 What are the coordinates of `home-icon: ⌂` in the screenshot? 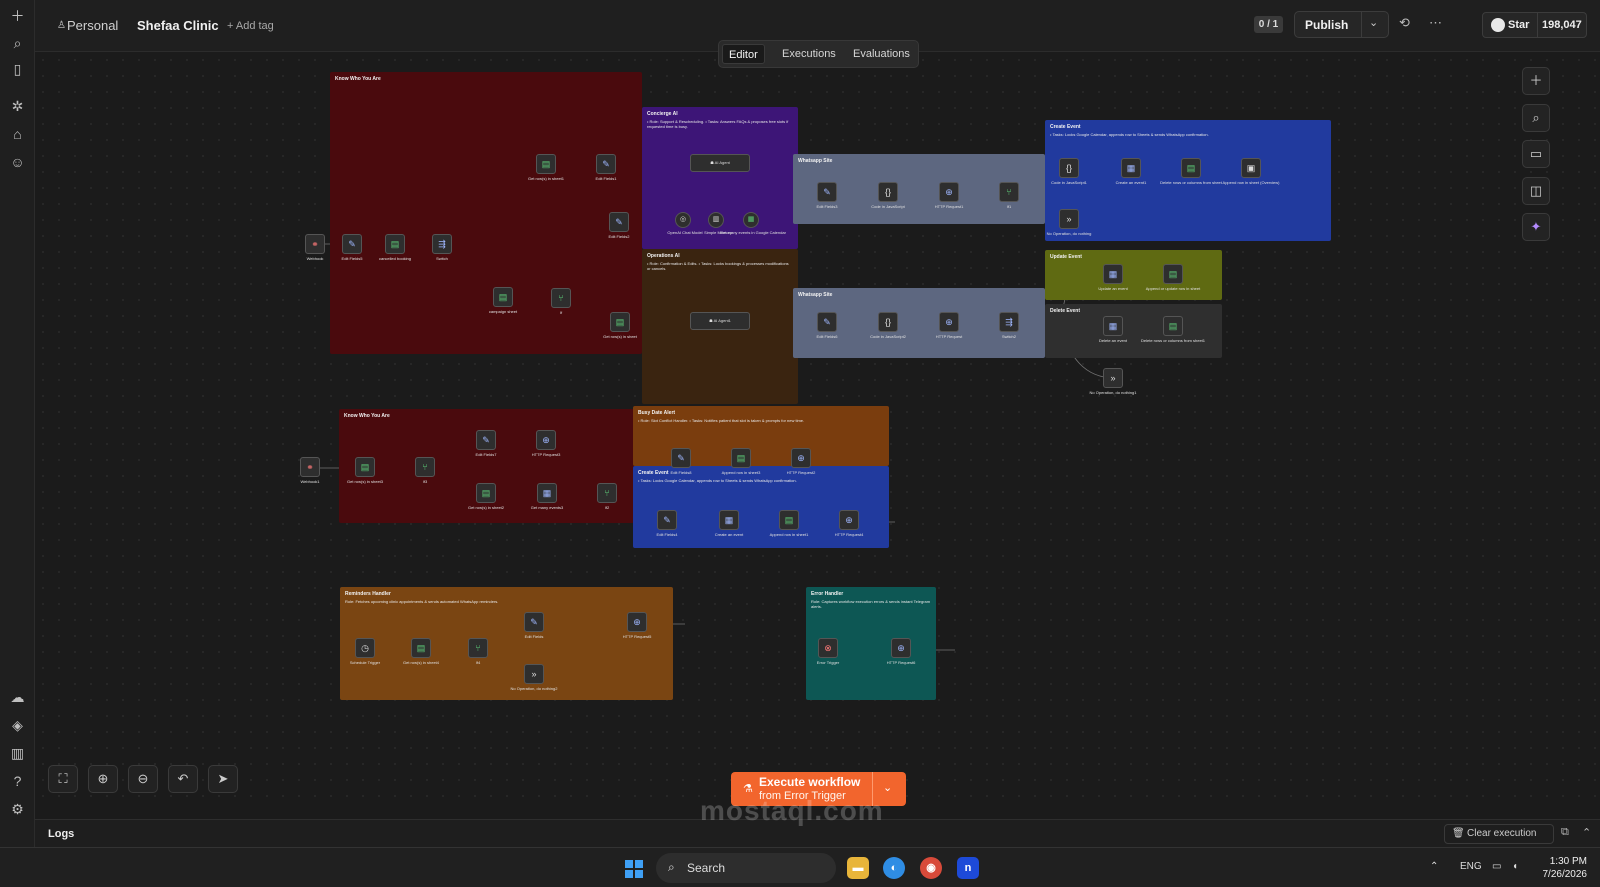 It's located at (17, 134).